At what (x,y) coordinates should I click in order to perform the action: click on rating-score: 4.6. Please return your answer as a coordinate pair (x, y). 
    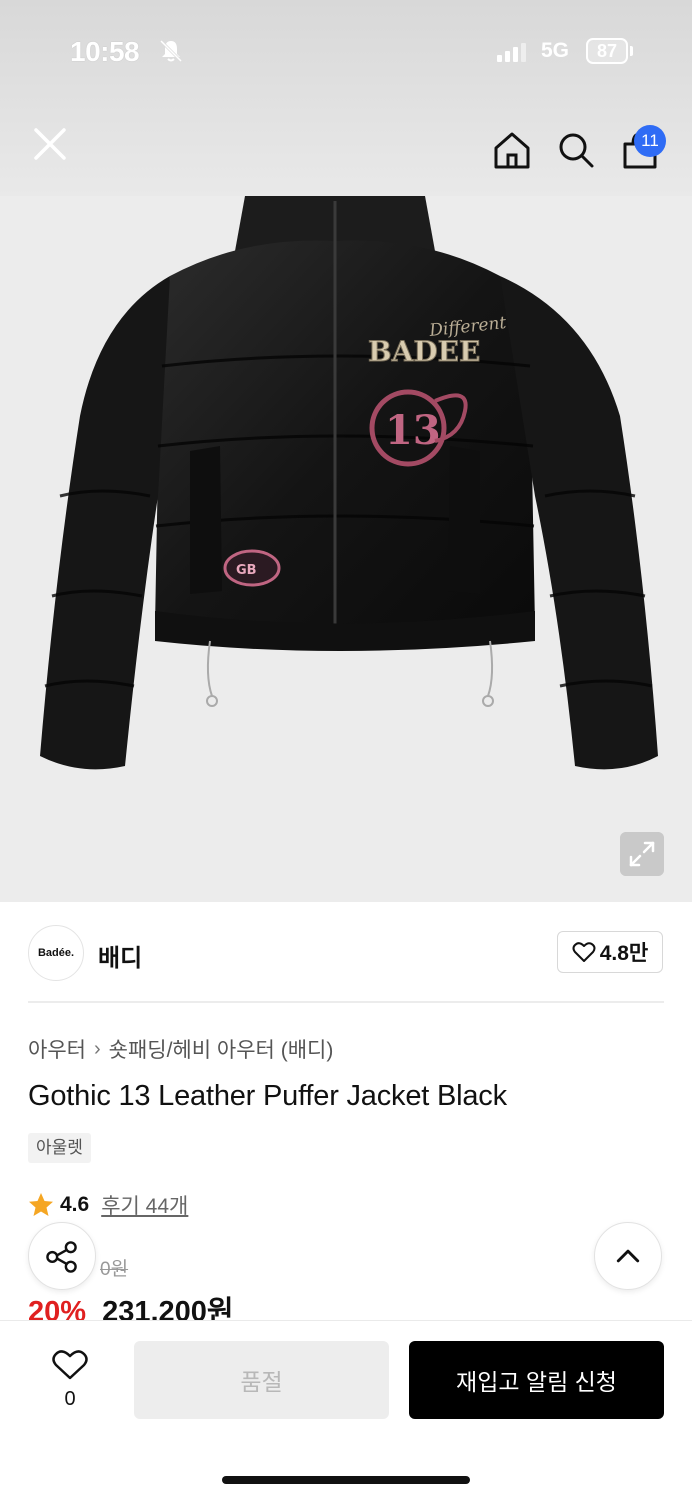
    Looking at the image, I should click on (75, 1204).